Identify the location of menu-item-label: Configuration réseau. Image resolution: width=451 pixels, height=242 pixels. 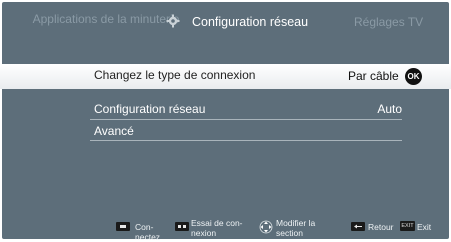
(150, 109).